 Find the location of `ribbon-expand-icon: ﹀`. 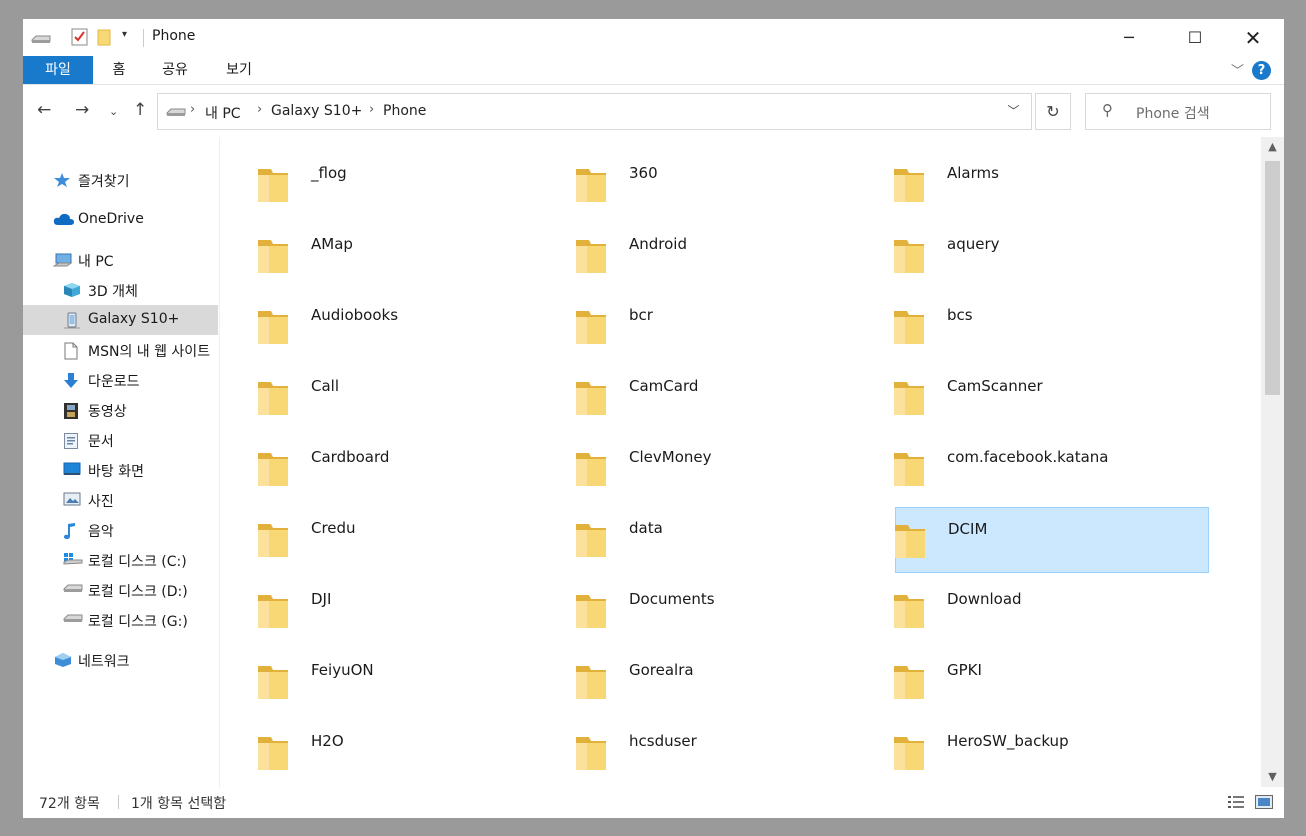

ribbon-expand-icon: ﹀ is located at coordinates (1237, 69).